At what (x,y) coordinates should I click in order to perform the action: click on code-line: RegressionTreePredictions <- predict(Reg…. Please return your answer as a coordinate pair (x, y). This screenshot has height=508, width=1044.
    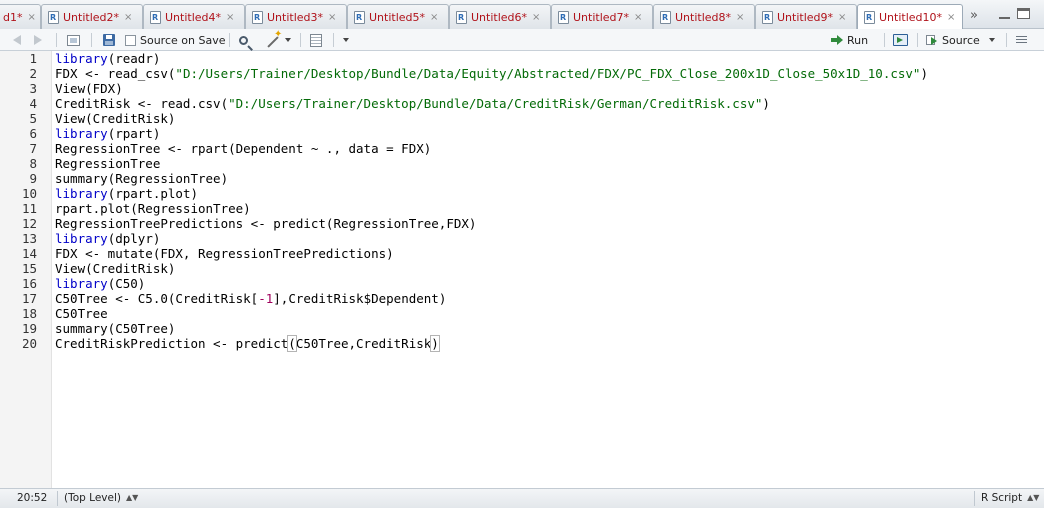
    Looking at the image, I should click on (265, 223).